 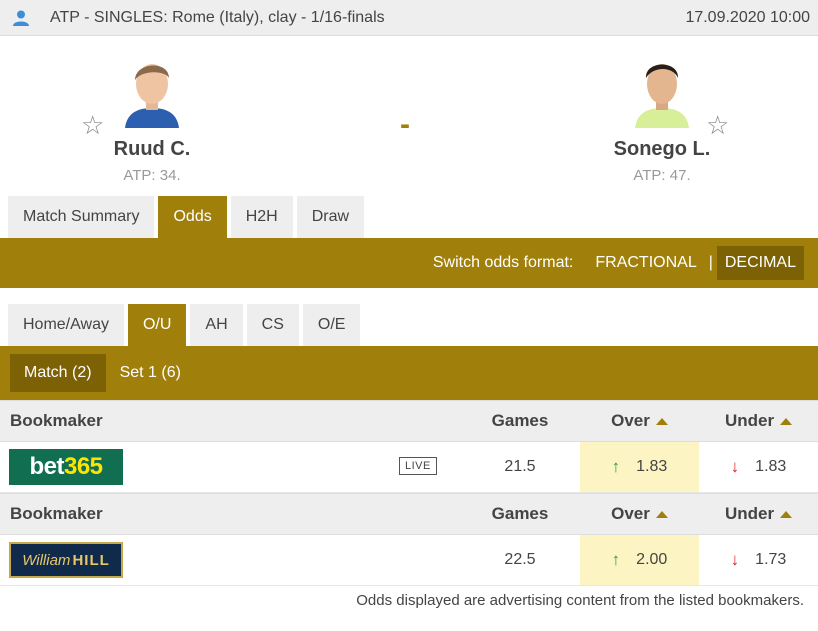 What do you see at coordinates (152, 90) in the screenshot?
I see `player-photo-home` at bounding box center [152, 90].